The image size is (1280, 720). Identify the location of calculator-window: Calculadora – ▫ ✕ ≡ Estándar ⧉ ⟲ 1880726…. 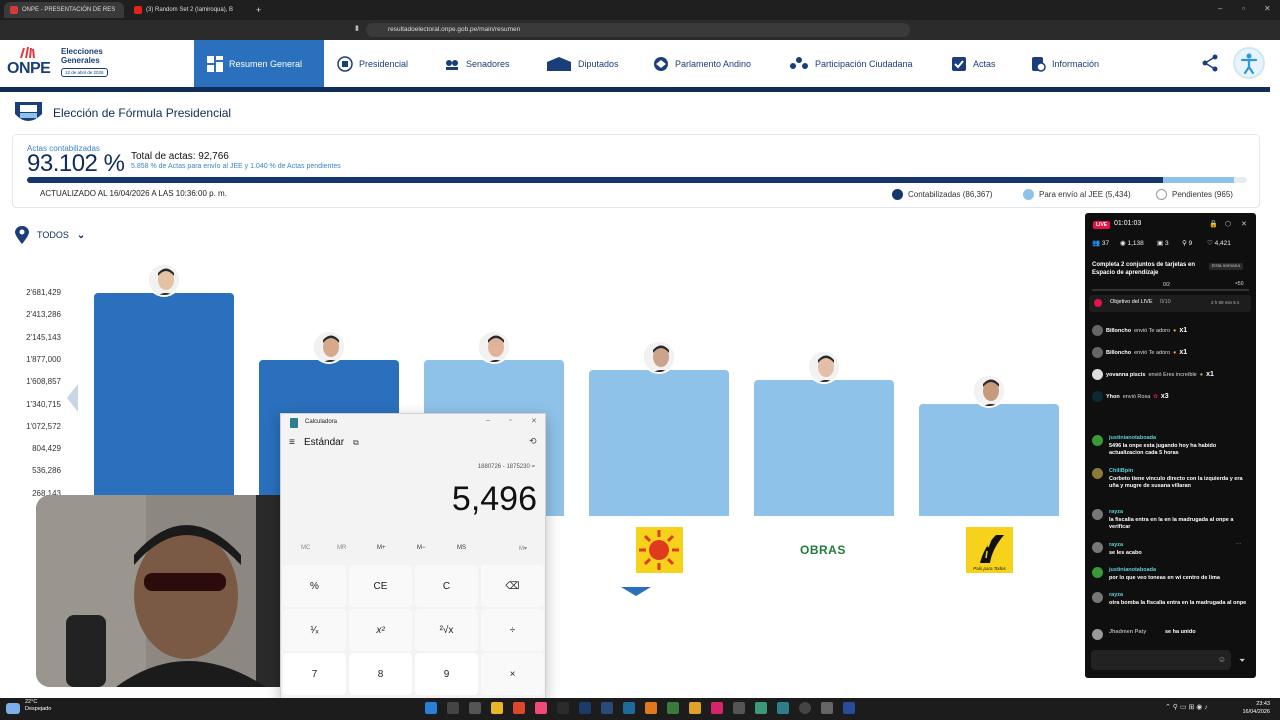
(413, 556).